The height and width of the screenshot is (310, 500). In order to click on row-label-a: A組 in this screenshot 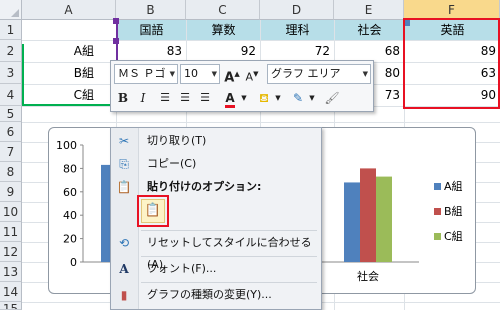, I will do `click(69, 51)`.